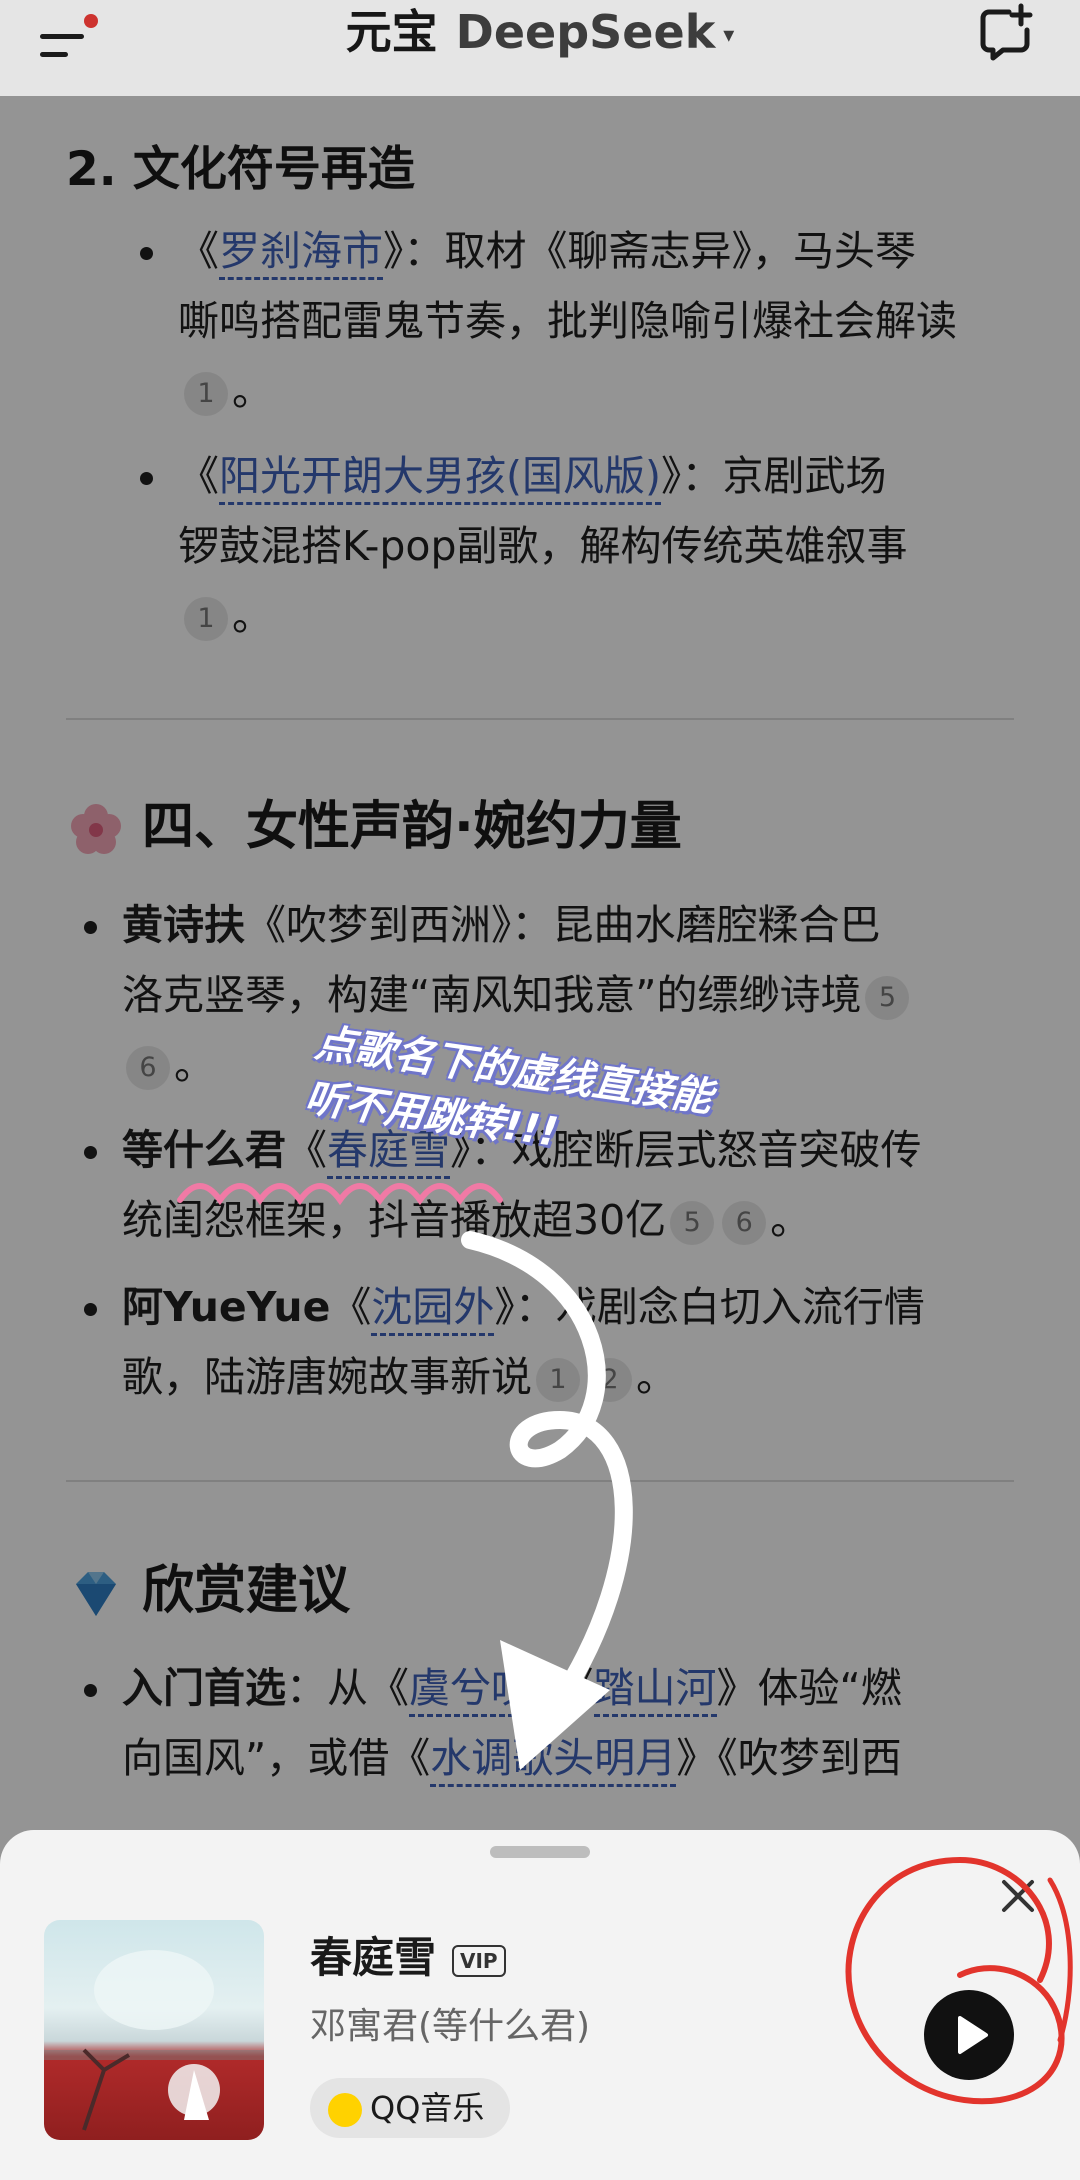 The width and height of the screenshot is (1080, 2180). Describe the element at coordinates (1018, 1896) in the screenshot. I see `close-icon` at that location.